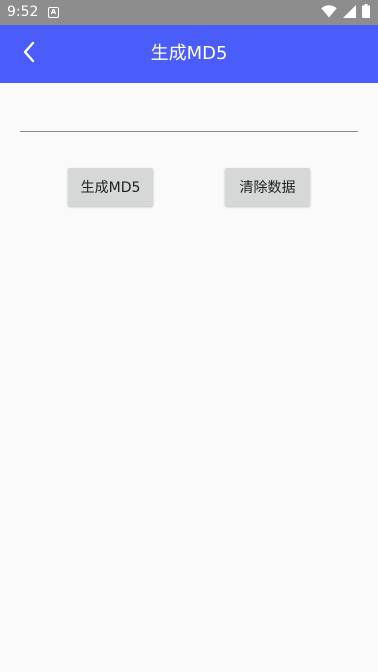 The height and width of the screenshot is (672, 378). Describe the element at coordinates (189, 12) in the screenshot. I see `status-bar: 9:52 A` at that location.